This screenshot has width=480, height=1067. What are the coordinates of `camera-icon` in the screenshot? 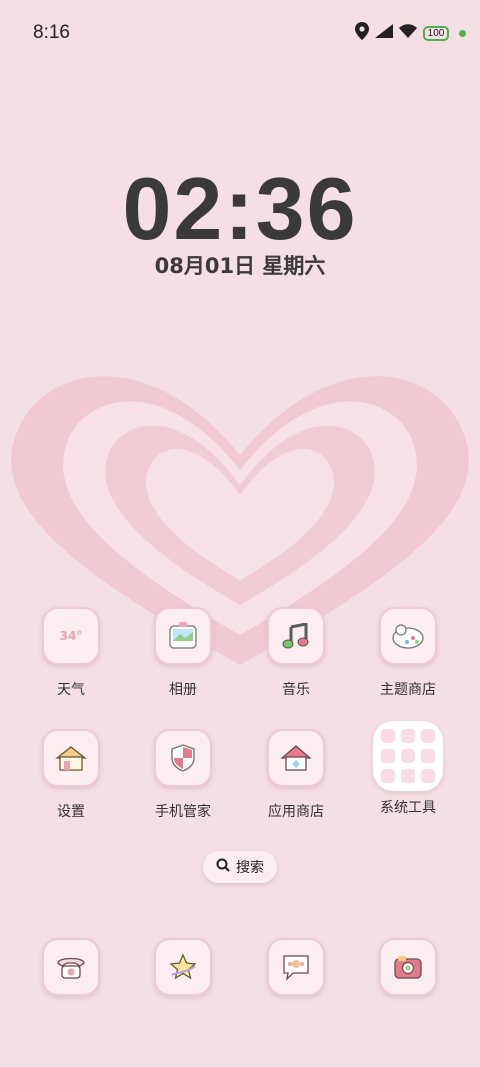 It's located at (408, 967).